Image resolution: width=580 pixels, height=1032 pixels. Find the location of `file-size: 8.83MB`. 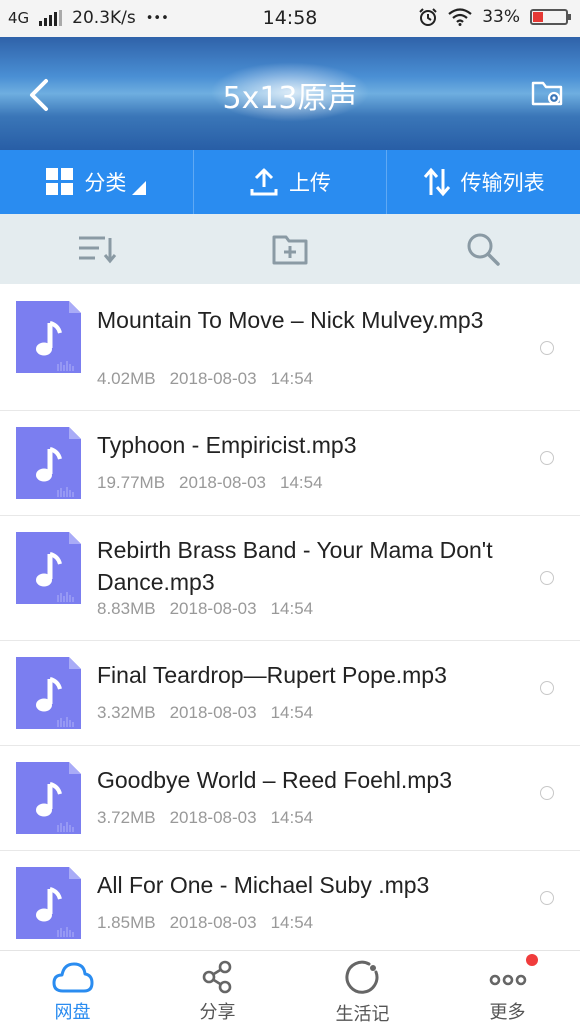

file-size: 8.83MB is located at coordinates (126, 608).